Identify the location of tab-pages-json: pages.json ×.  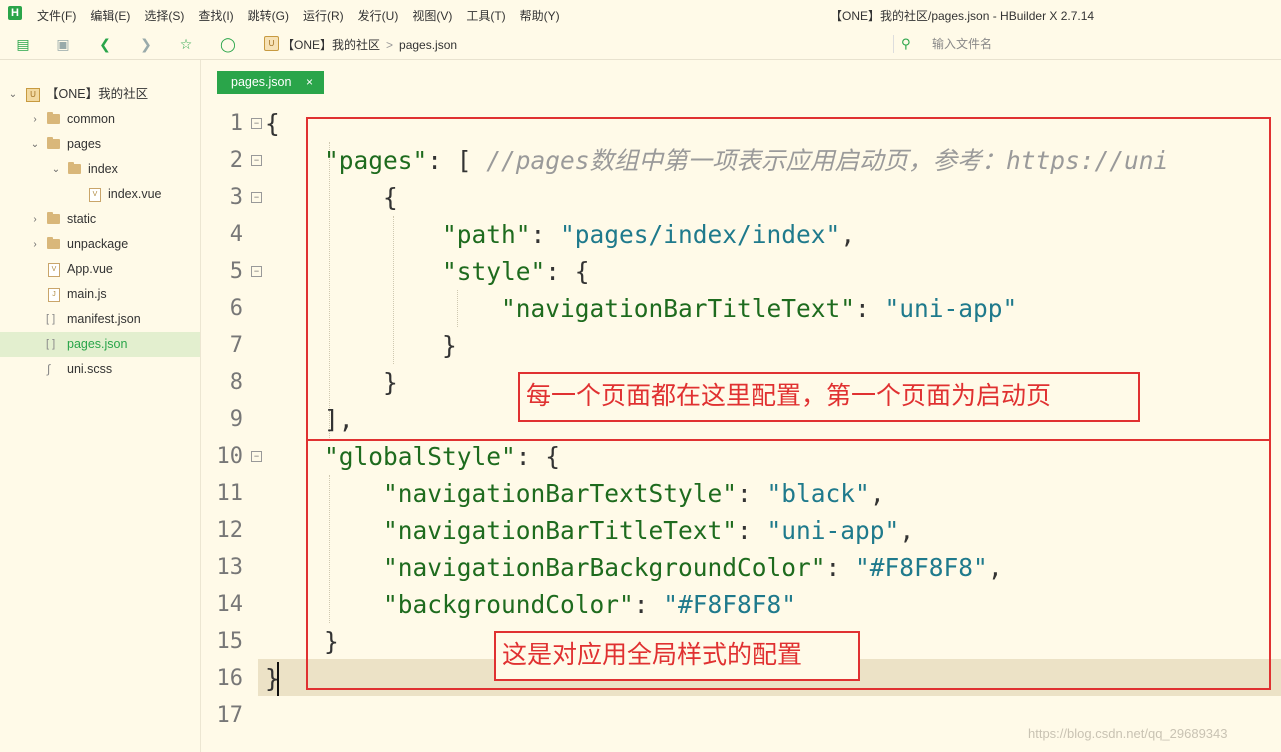
(270, 82).